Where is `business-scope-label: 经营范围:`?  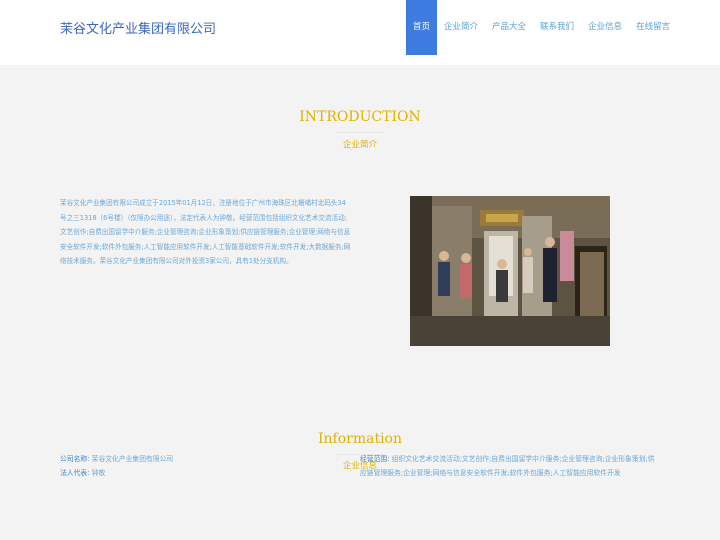 business-scope-label: 经营范围: is located at coordinates (375, 459).